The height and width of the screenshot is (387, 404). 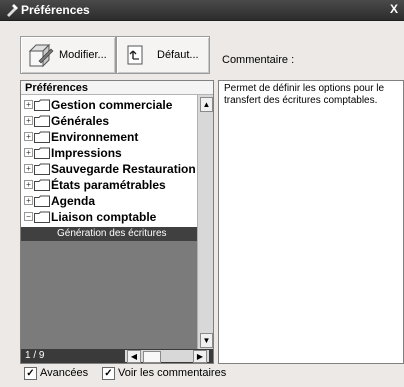 I want to click on close-button: X, so click(x=394, y=9).